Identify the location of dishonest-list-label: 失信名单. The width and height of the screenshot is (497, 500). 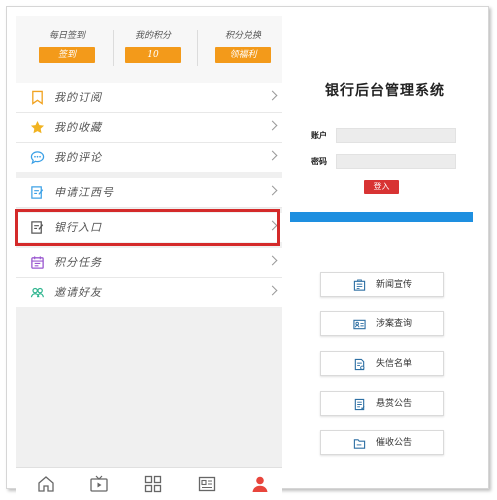
(394, 364).